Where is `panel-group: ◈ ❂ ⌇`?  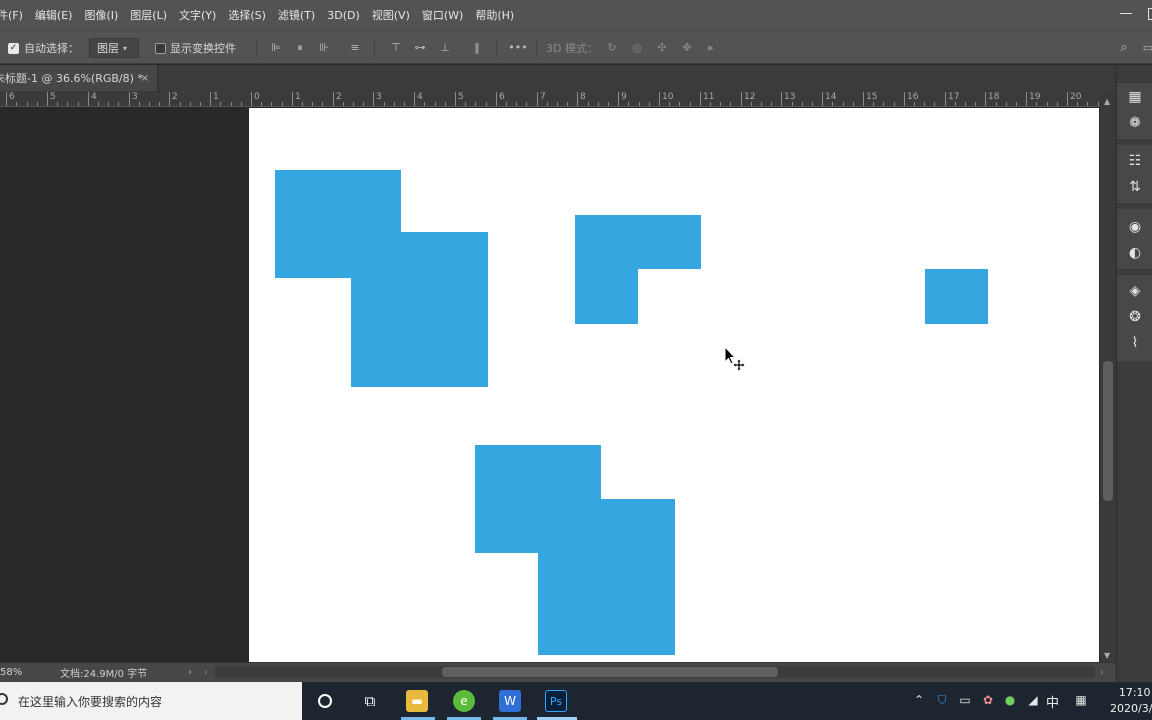
panel-group: ◈ ❂ ⌇ is located at coordinates (1134, 318).